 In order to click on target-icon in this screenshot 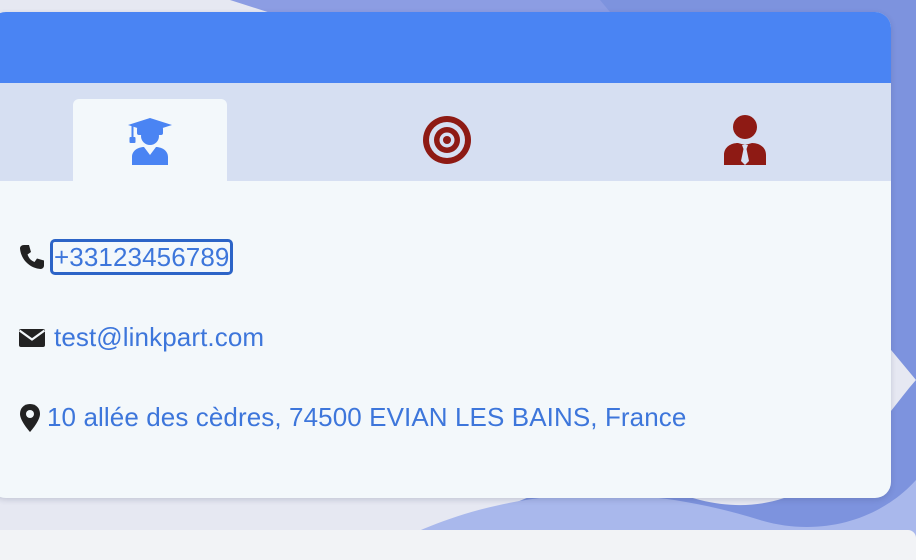, I will do `click(447, 140)`.